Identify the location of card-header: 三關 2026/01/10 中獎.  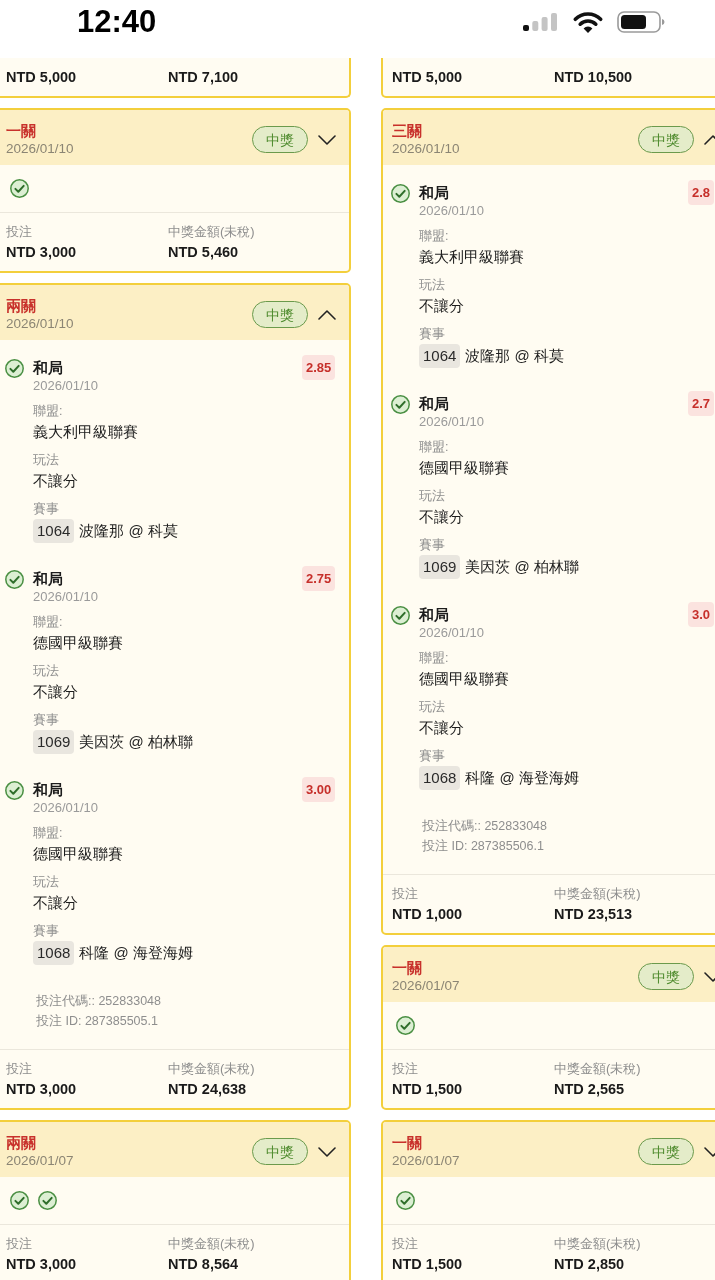
(549, 137).